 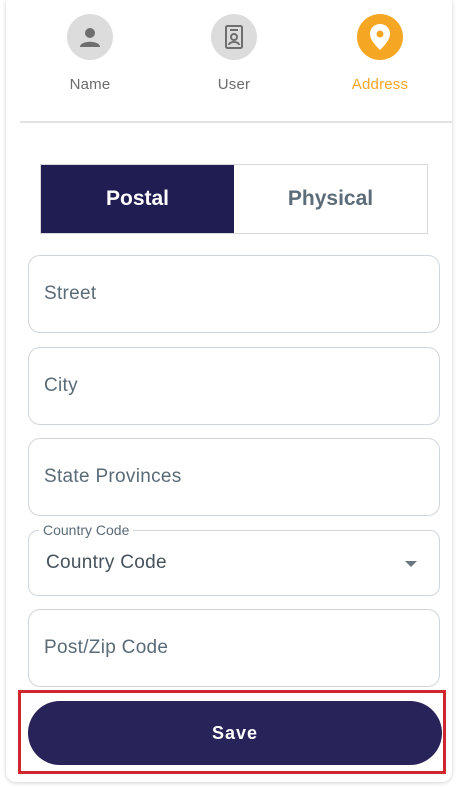 What do you see at coordinates (234, 84) in the screenshot?
I see `step-label-user: User` at bounding box center [234, 84].